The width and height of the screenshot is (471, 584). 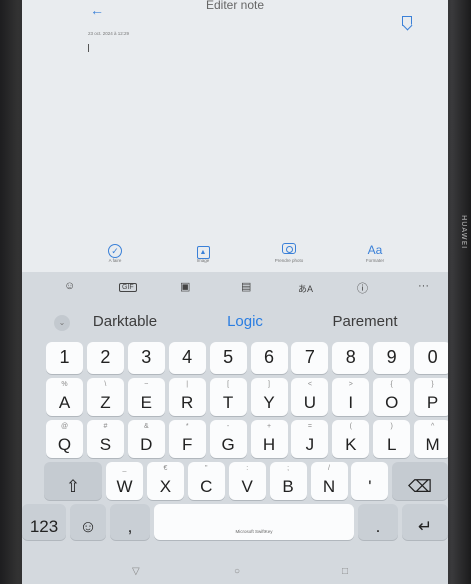 I want to click on key-r: | R, so click(x=187, y=397).